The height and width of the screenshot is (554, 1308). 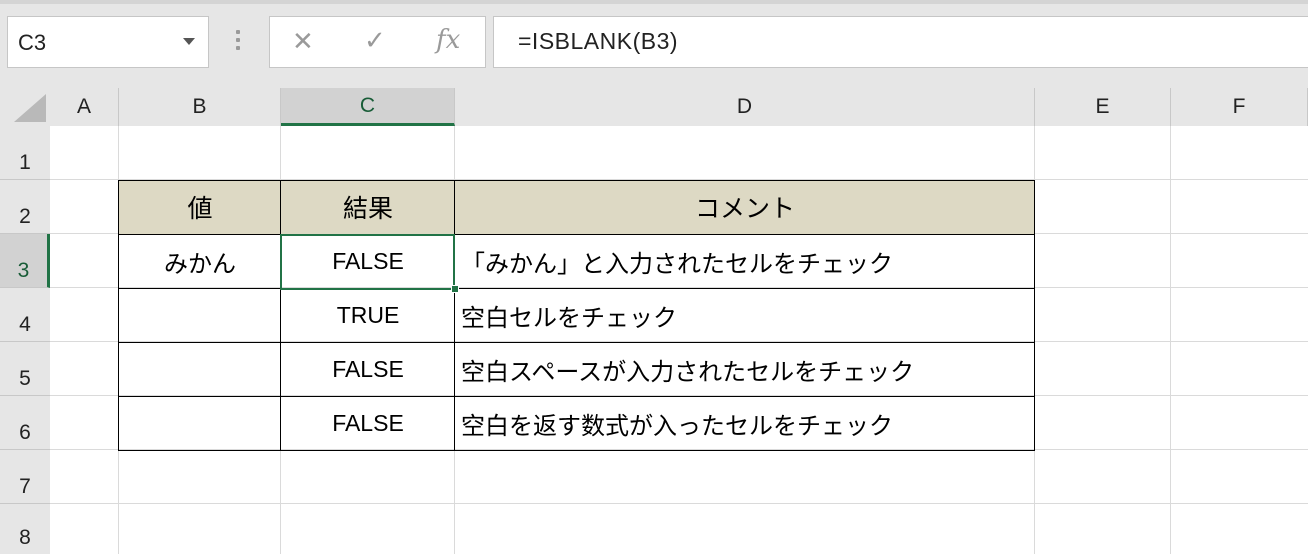 I want to click on row-header-1: 1, so click(x=25, y=153).